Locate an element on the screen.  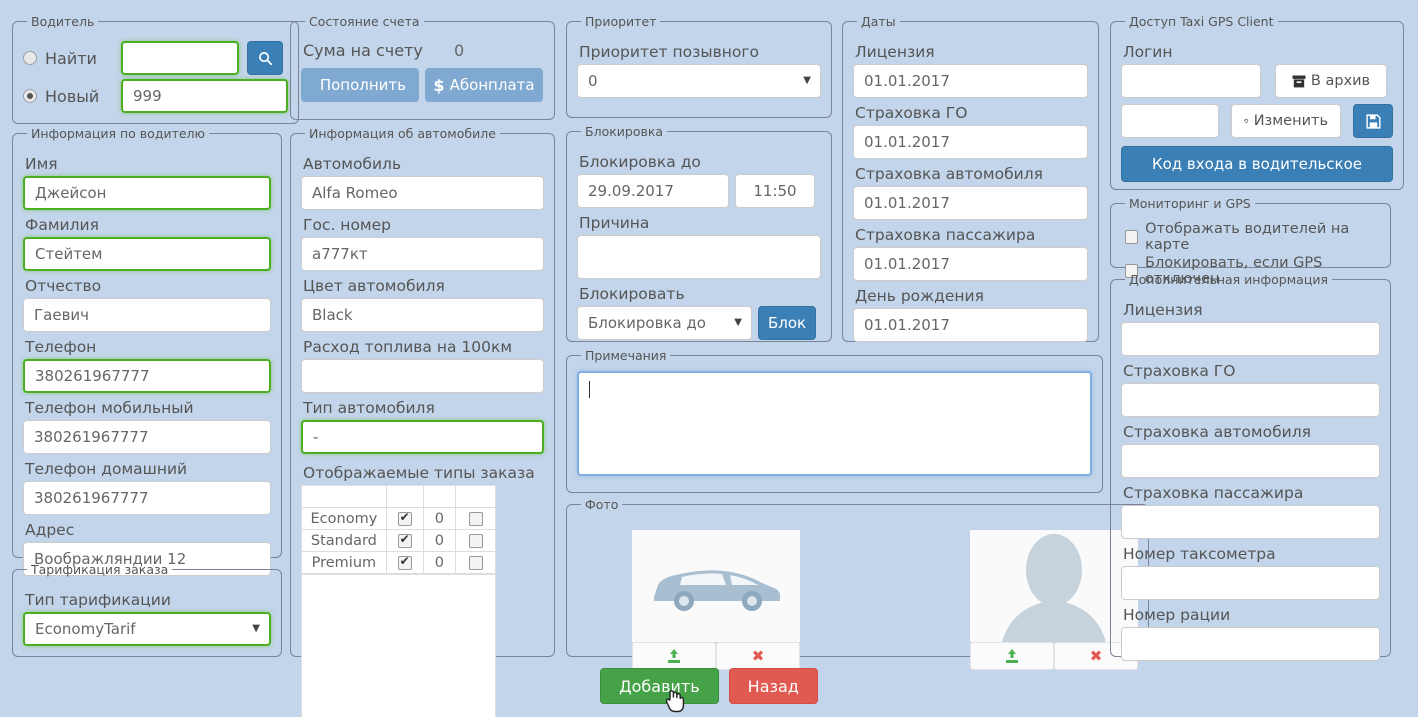
login-input is located at coordinates (1191, 81).